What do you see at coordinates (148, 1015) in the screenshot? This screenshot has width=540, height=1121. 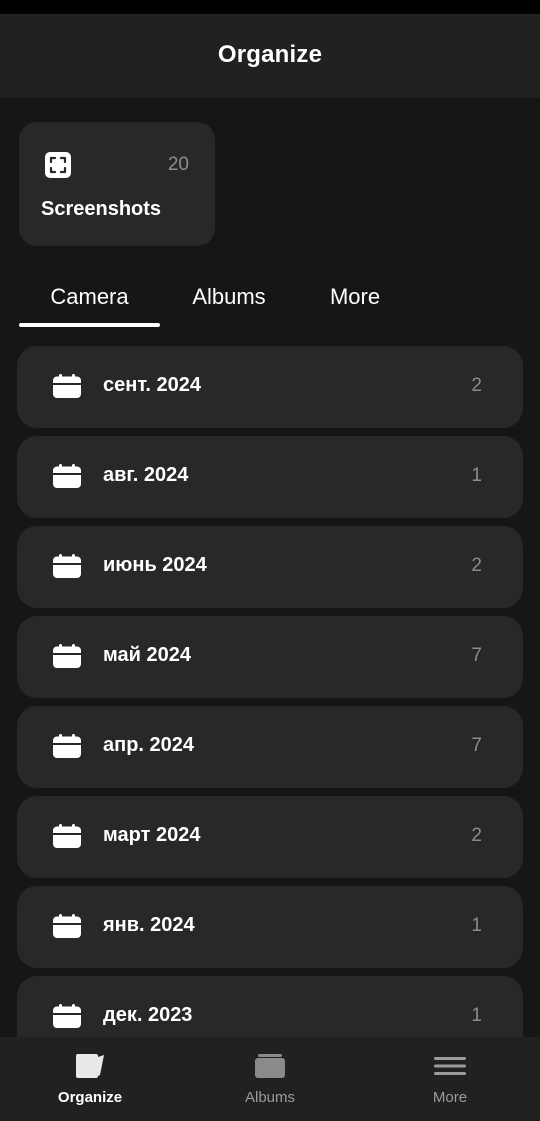 I see `list-item-label: дек. 2023` at bounding box center [148, 1015].